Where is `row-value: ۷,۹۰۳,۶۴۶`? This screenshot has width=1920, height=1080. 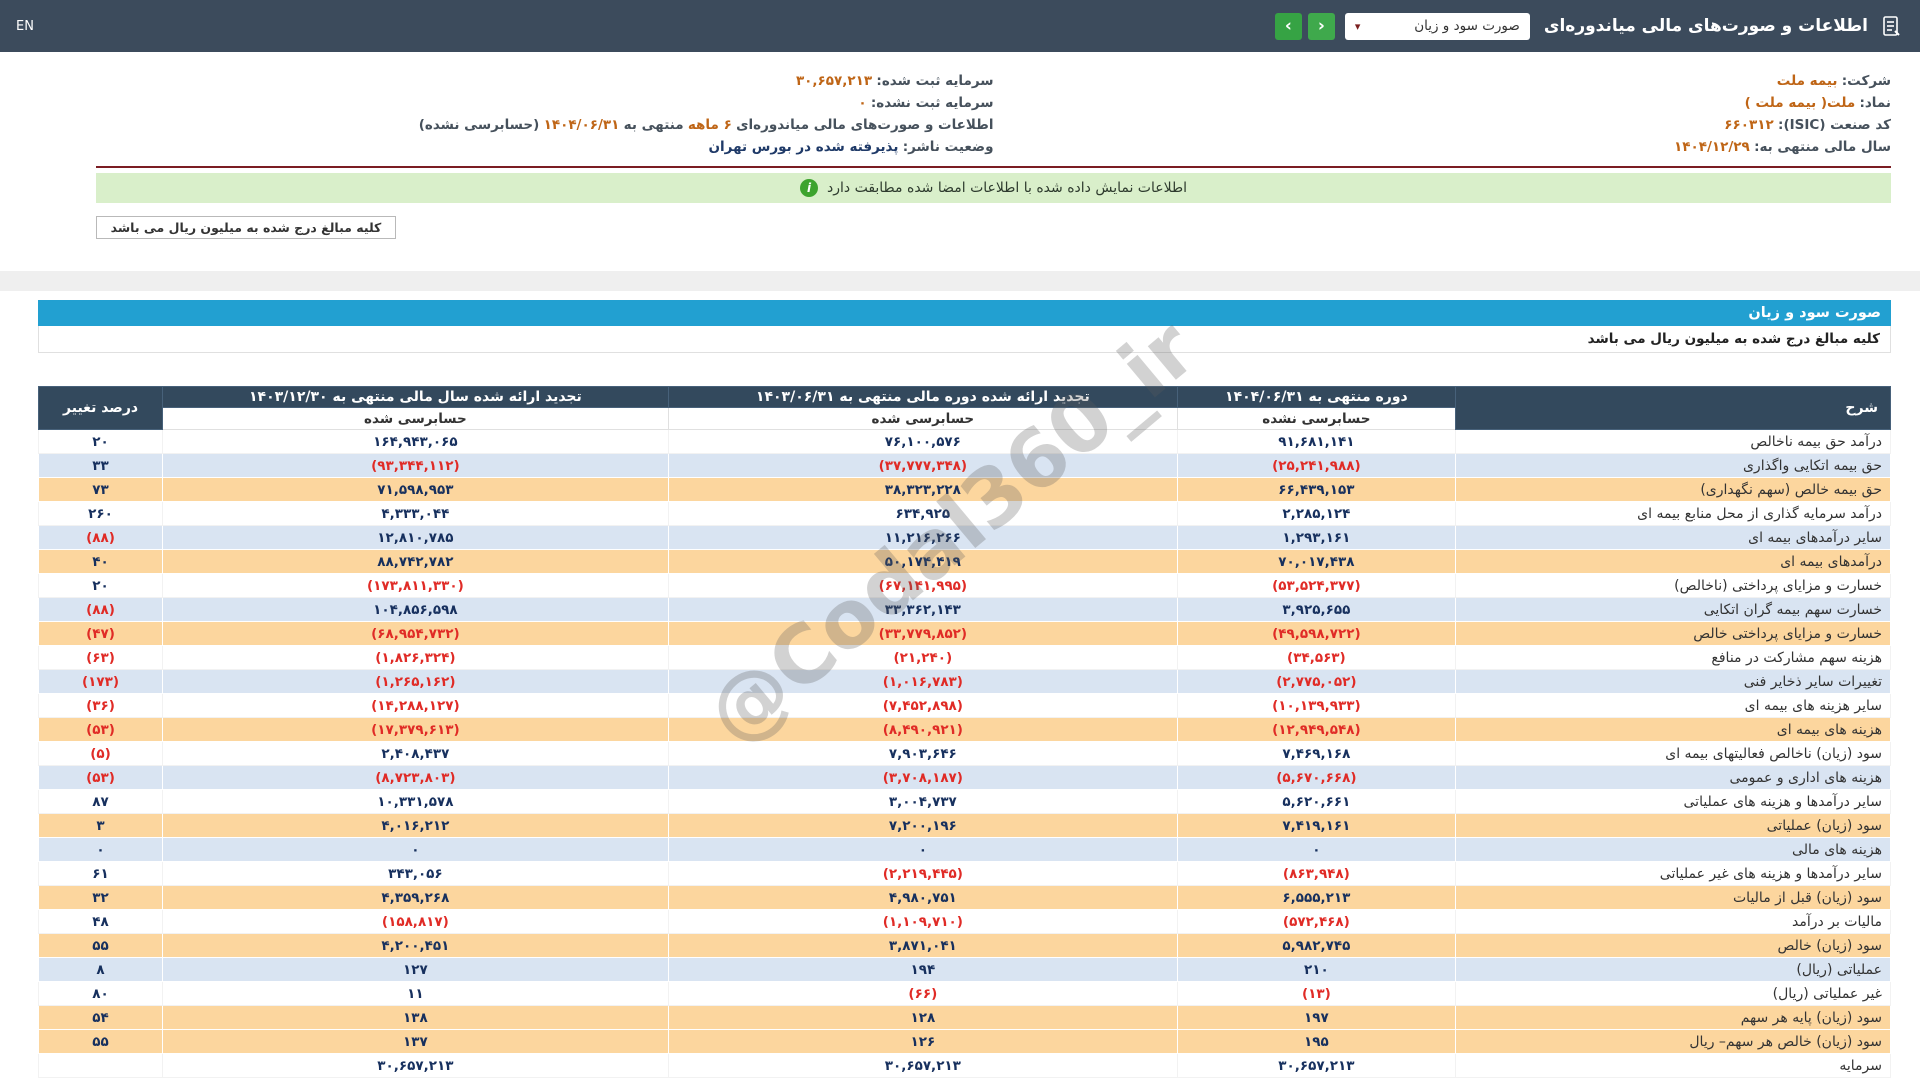
row-value: ۷,۹۰۳,۶۴۶ is located at coordinates (922, 753).